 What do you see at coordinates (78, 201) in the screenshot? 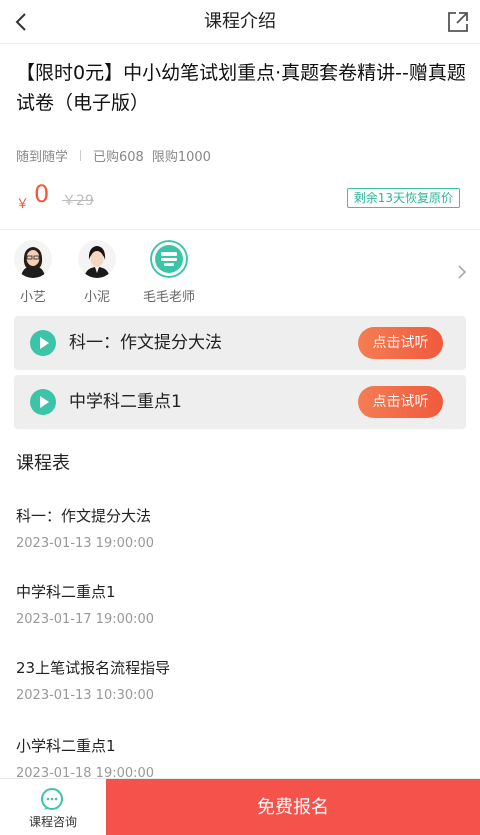
I see `original-price: ￥29` at bounding box center [78, 201].